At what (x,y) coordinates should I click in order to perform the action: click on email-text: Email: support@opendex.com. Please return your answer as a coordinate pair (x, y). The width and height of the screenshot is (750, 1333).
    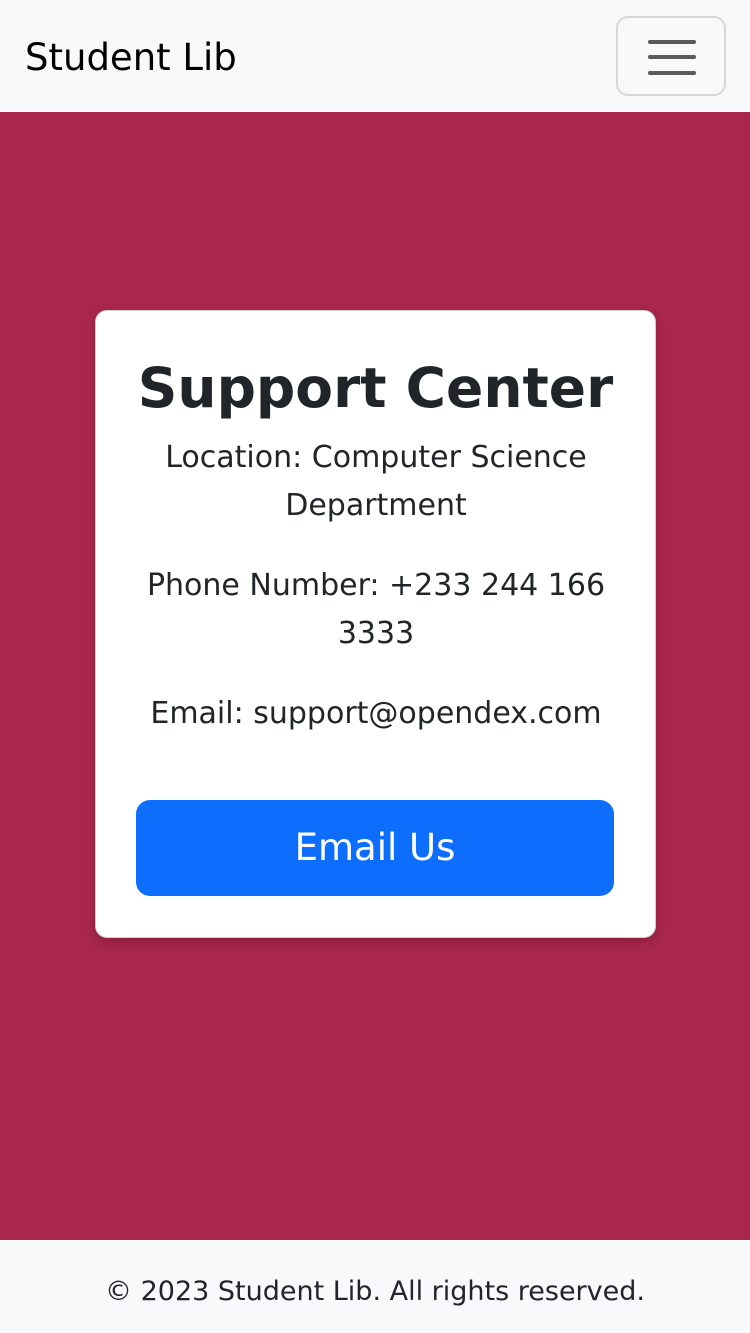
    Looking at the image, I should click on (376, 713).